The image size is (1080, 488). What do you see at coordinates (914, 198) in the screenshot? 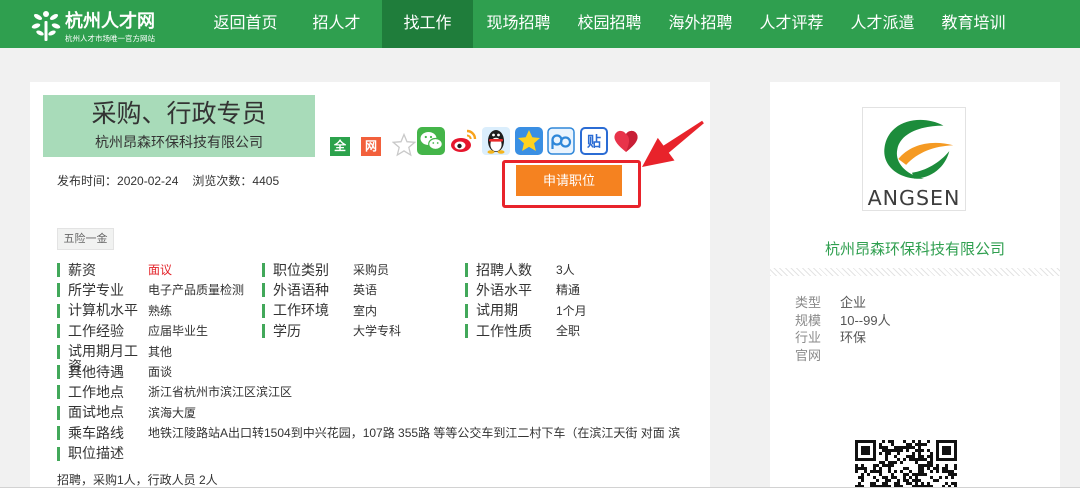
I see `logo-wordmark: ANGSEN` at bounding box center [914, 198].